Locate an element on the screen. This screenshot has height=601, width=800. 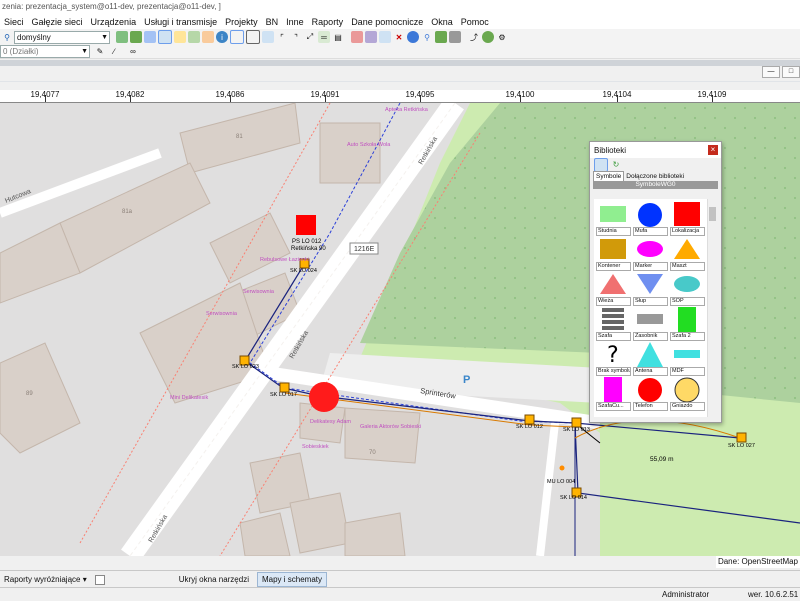
layer-select: 0 (Działki) ▼ is located at coordinates (45, 51).